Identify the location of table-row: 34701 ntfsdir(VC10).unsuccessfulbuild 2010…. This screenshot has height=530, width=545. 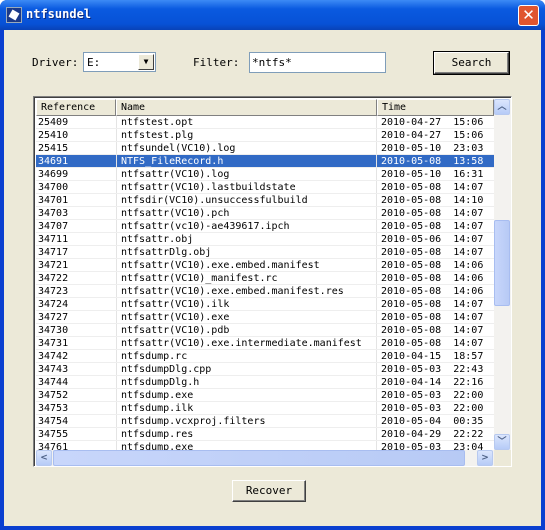
(265, 200).